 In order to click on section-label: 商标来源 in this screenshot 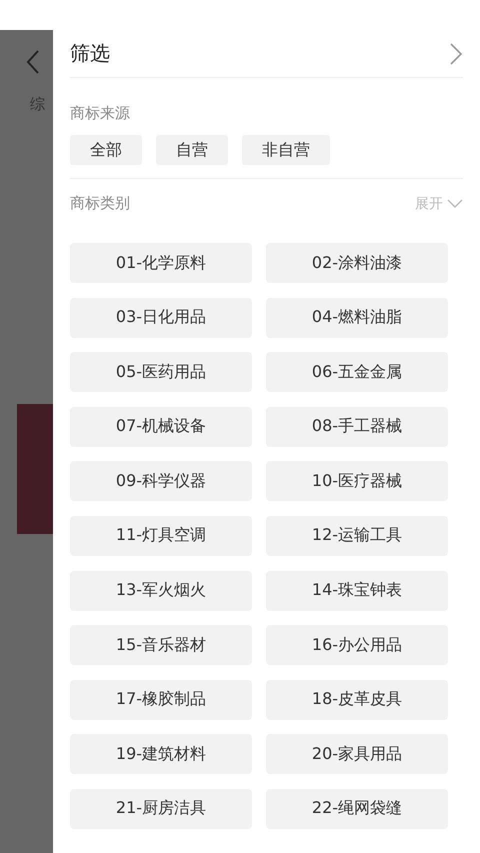, I will do `click(100, 113)`.